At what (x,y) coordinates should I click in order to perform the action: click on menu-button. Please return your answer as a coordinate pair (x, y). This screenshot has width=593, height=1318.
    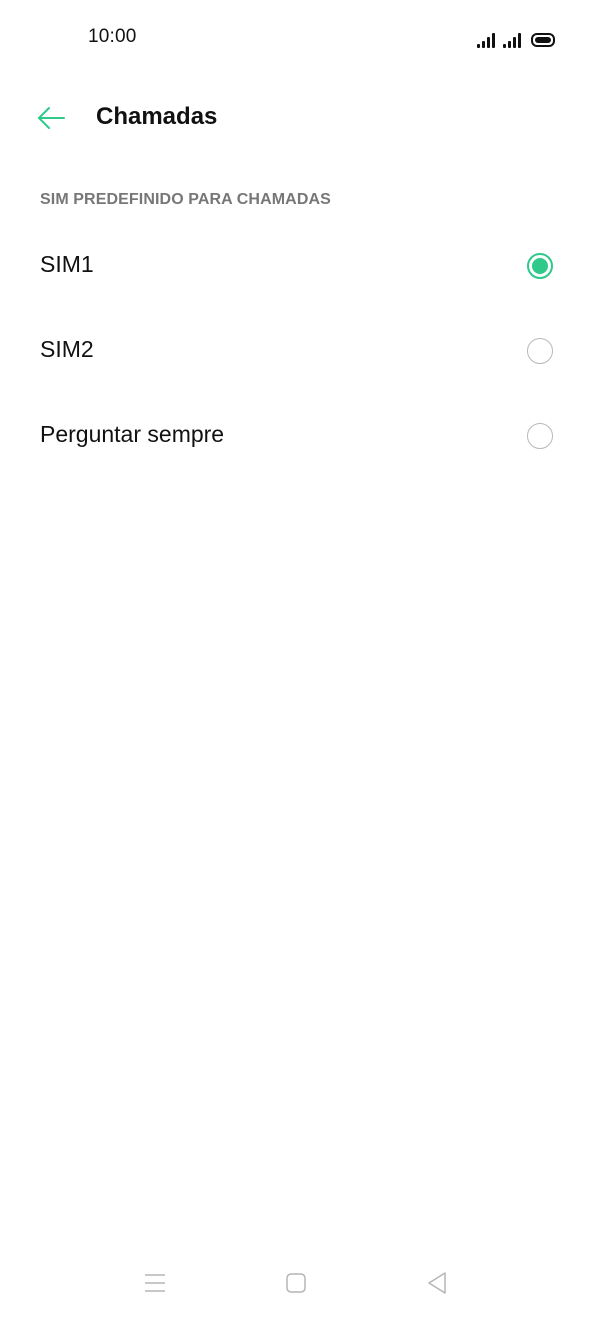
    Looking at the image, I should click on (155, 1283).